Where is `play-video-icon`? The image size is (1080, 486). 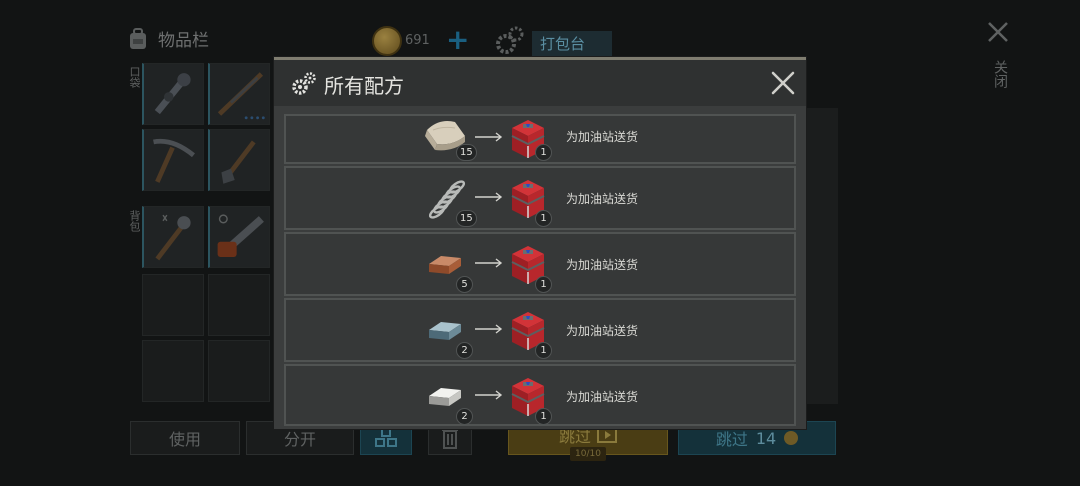 play-video-icon is located at coordinates (607, 435).